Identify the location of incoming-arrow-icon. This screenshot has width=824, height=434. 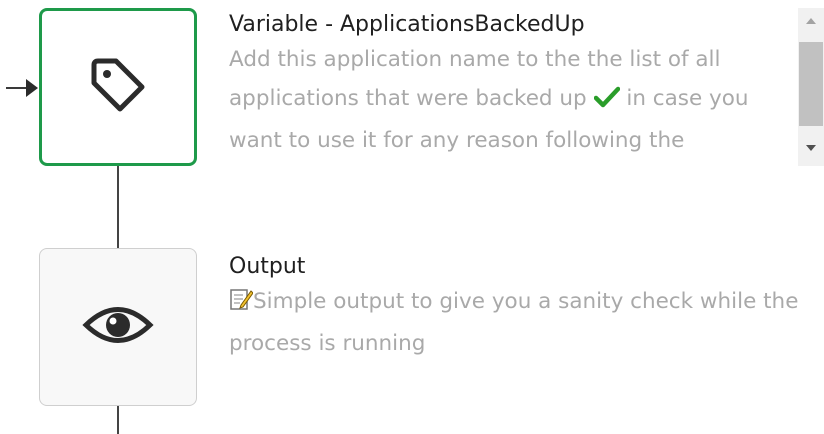
(32, 88).